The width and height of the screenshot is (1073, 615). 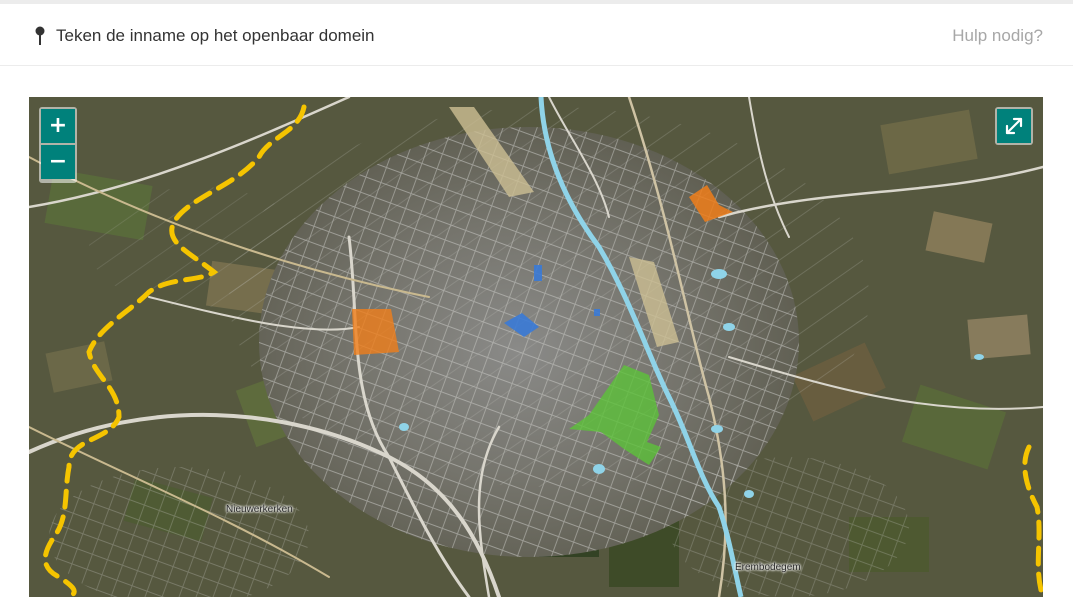 What do you see at coordinates (259, 509) in the screenshot?
I see `place-label-nieuwerkerken: Nieuwerkerken` at bounding box center [259, 509].